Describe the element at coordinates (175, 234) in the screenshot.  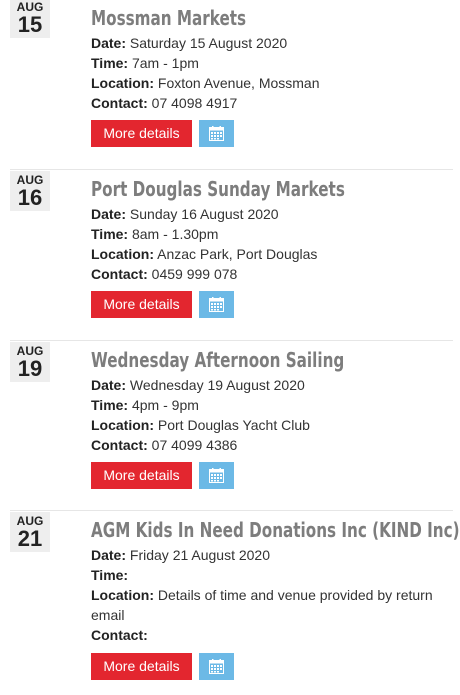
I see `time-value: 8am - 1.30pm` at that location.